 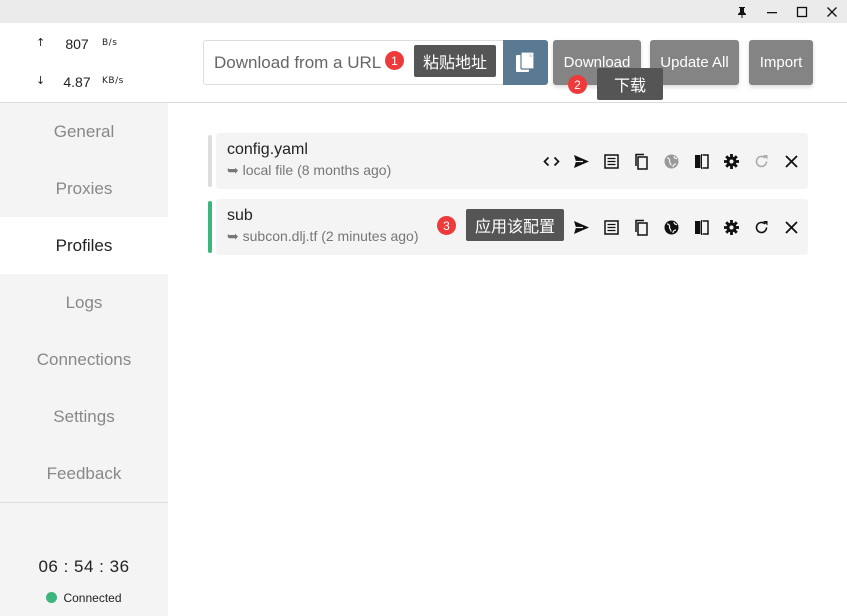 I want to click on maximize-icon, so click(x=802, y=11).